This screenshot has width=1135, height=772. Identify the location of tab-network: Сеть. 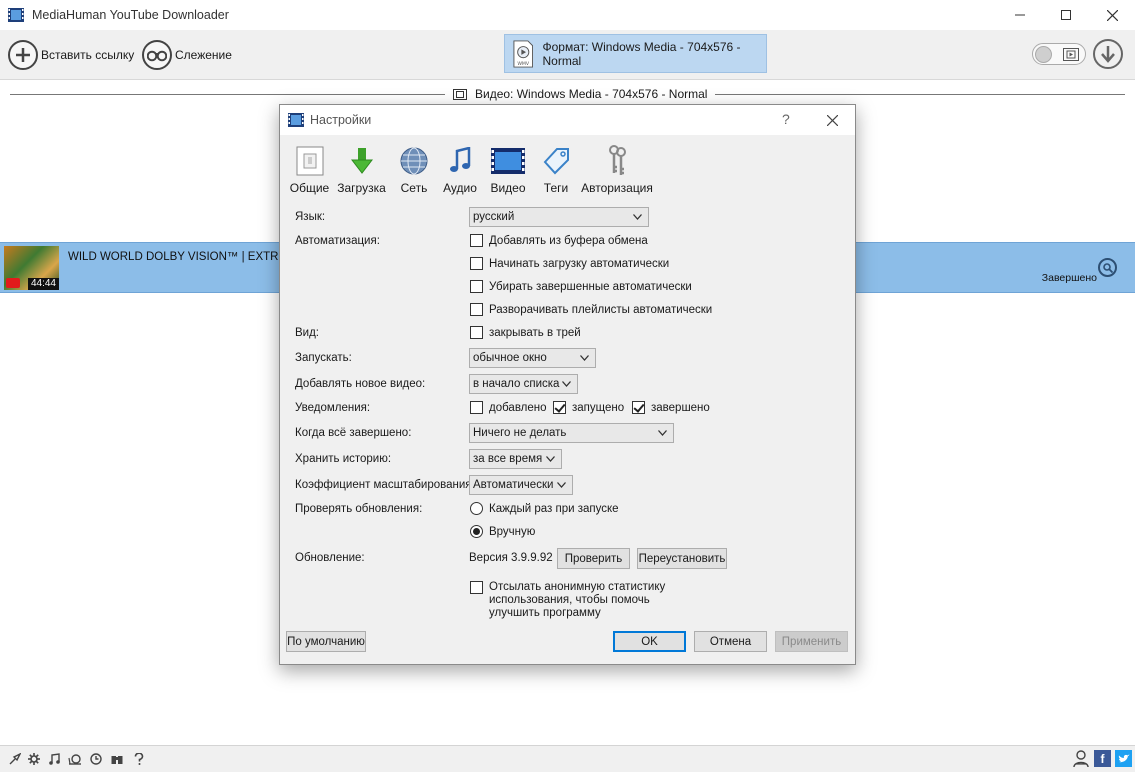
(414, 170).